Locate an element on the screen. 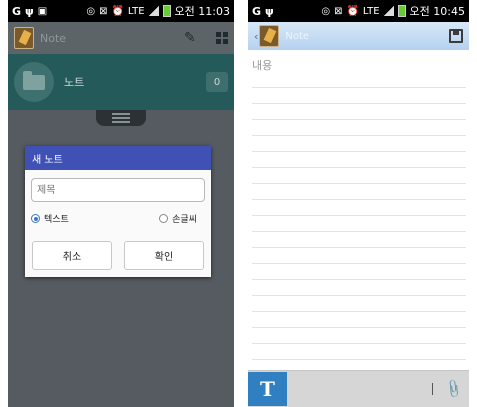  drawer-handle is located at coordinates (121, 118).